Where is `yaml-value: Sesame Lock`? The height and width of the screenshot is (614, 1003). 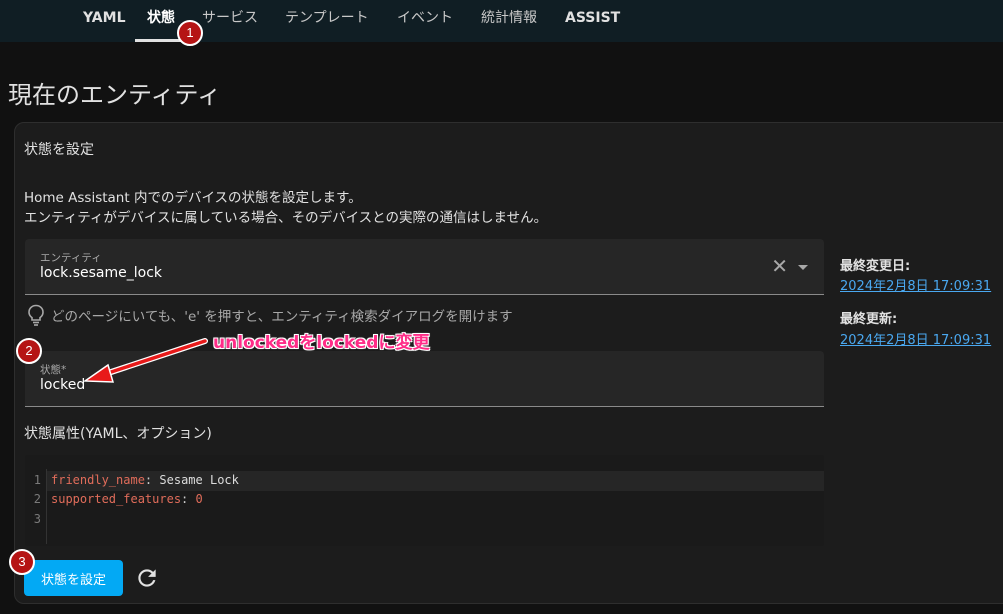 yaml-value: Sesame Lock is located at coordinates (199, 480).